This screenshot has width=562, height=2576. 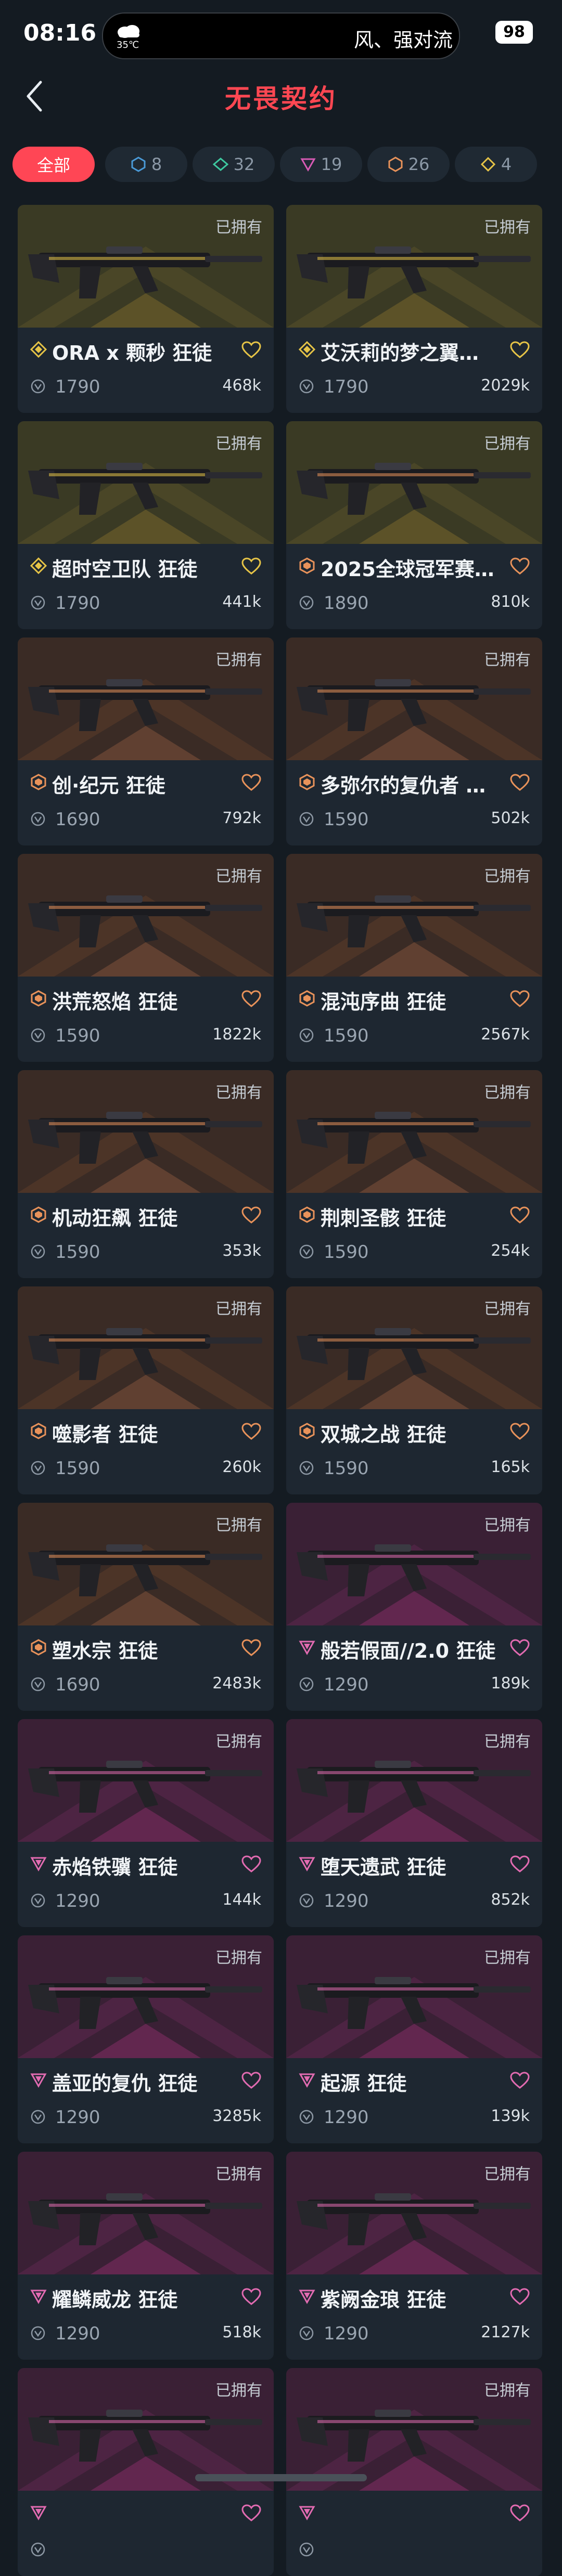 I want to click on skin-name: 机动狂飙 狂徒, so click(x=115, y=1218).